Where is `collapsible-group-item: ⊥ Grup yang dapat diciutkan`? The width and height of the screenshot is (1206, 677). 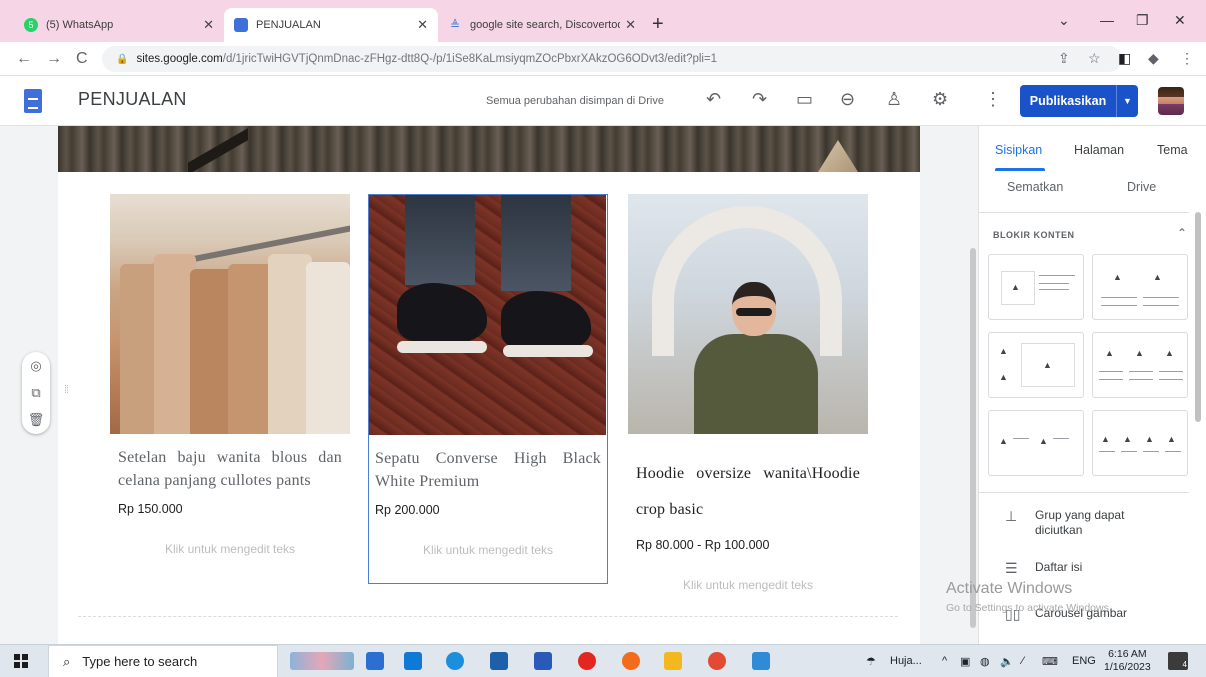 collapsible-group-item: ⊥ Grup yang dapat diciutkan is located at coordinates (1080, 523).